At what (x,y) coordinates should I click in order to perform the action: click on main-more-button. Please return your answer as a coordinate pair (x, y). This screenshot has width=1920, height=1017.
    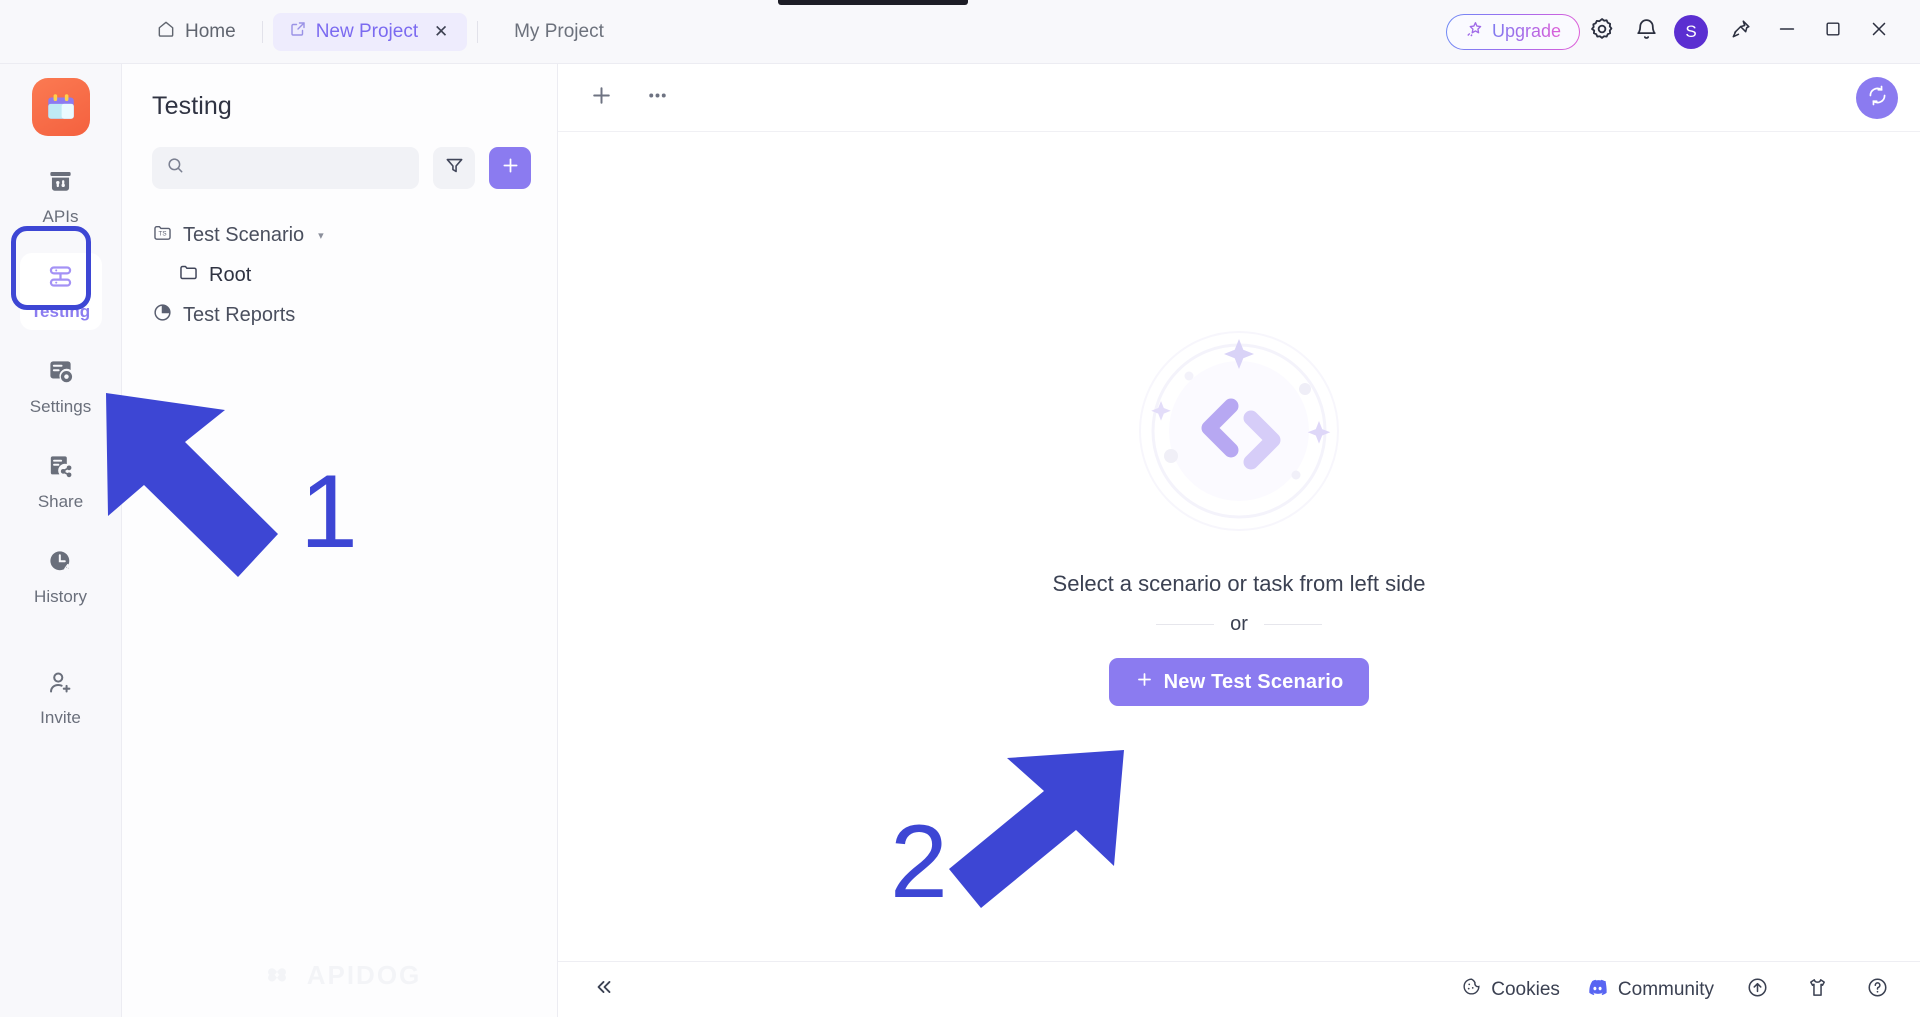
    Looking at the image, I should click on (657, 98).